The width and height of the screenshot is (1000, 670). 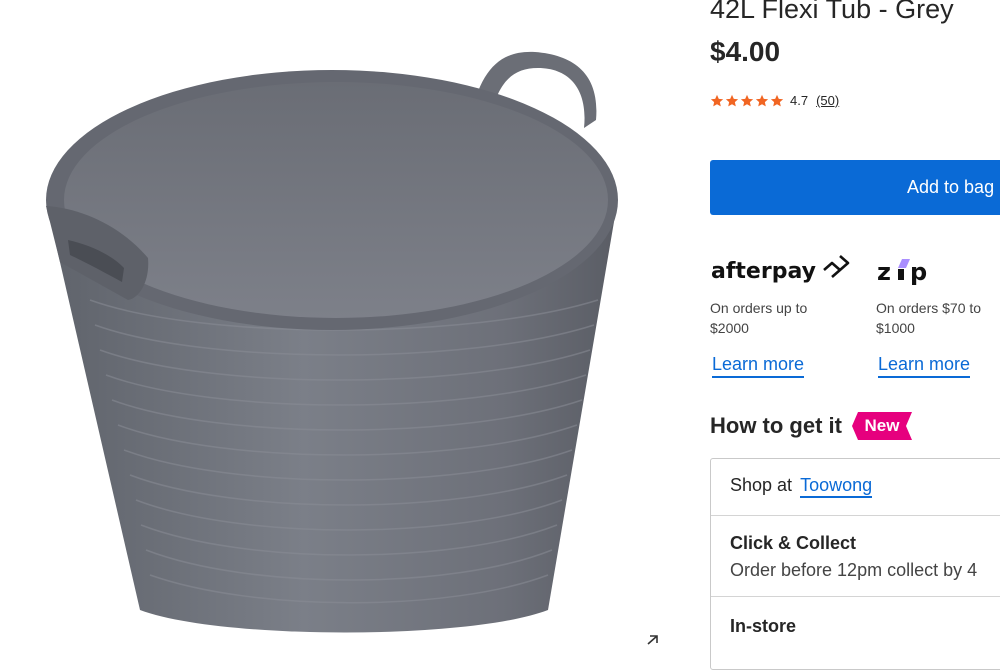 I want to click on afterpay-logo: afterpay, so click(x=785, y=270).